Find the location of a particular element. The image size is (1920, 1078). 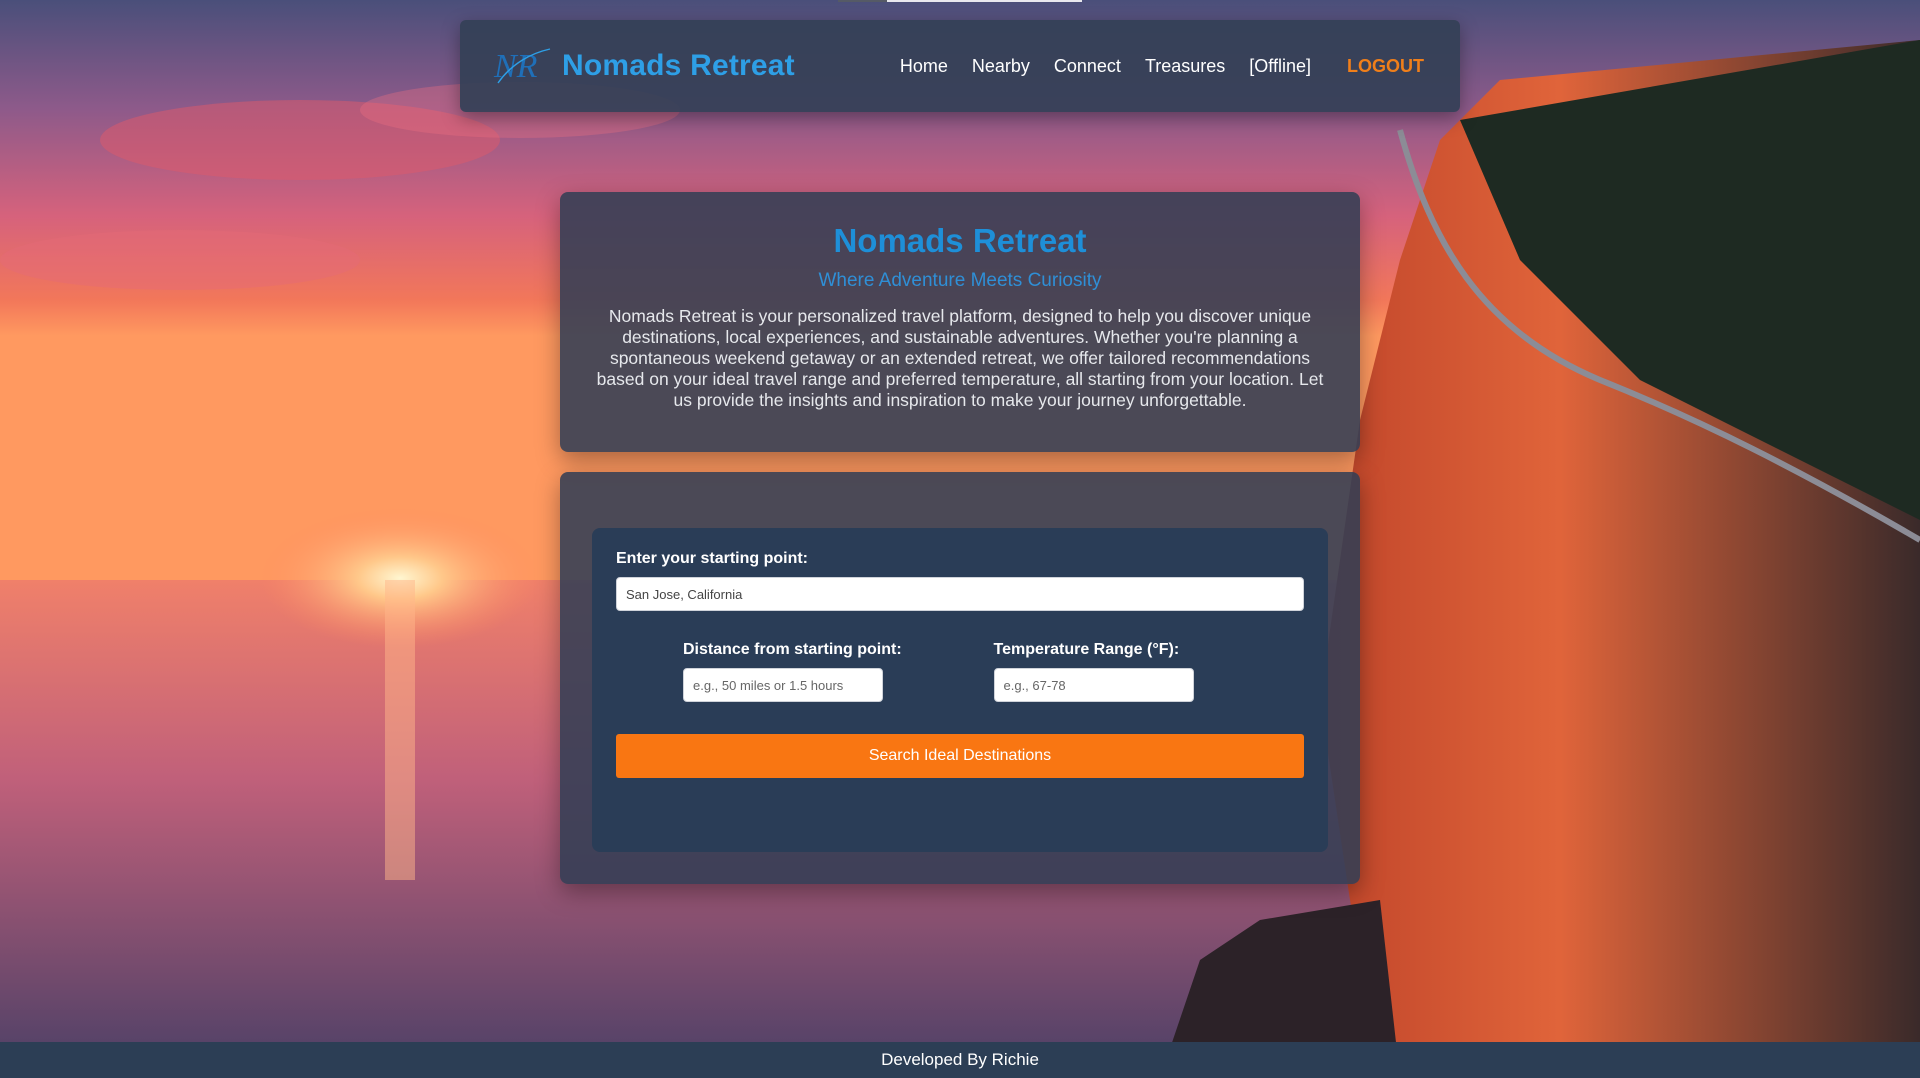

nav-home: Home is located at coordinates (924, 66).